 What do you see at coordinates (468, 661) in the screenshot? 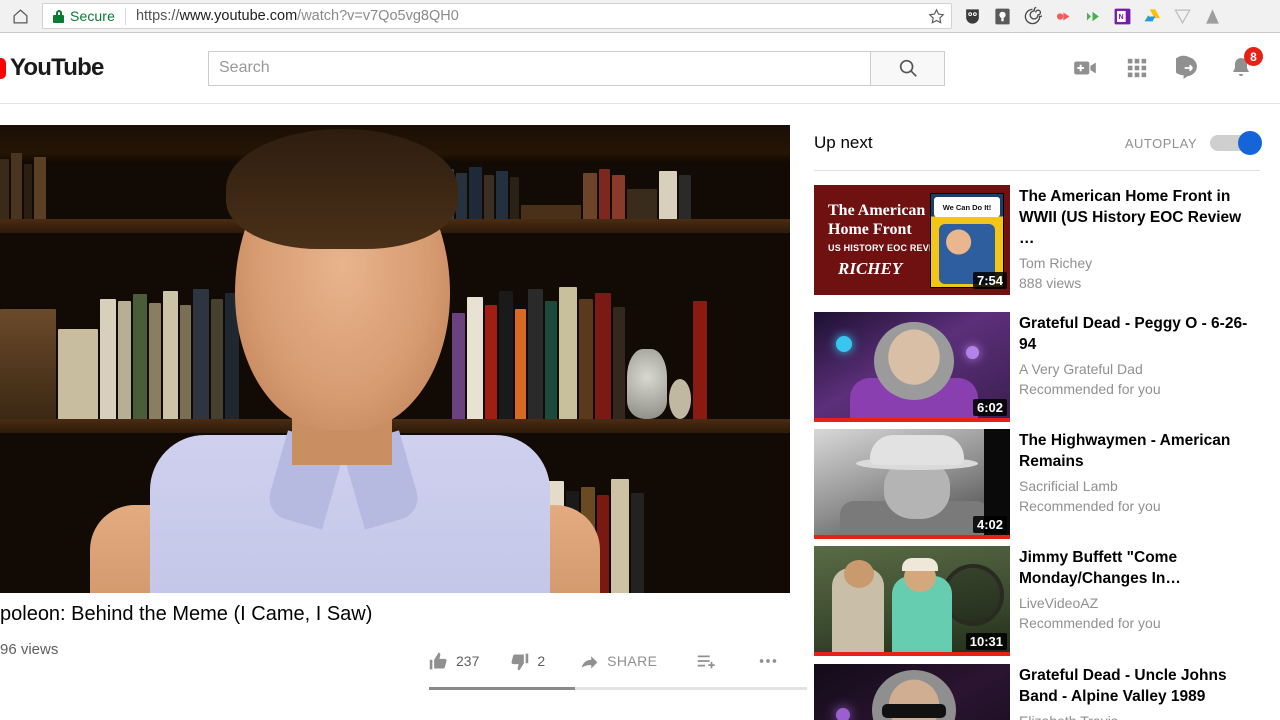
I see `like-count: 237` at bounding box center [468, 661].